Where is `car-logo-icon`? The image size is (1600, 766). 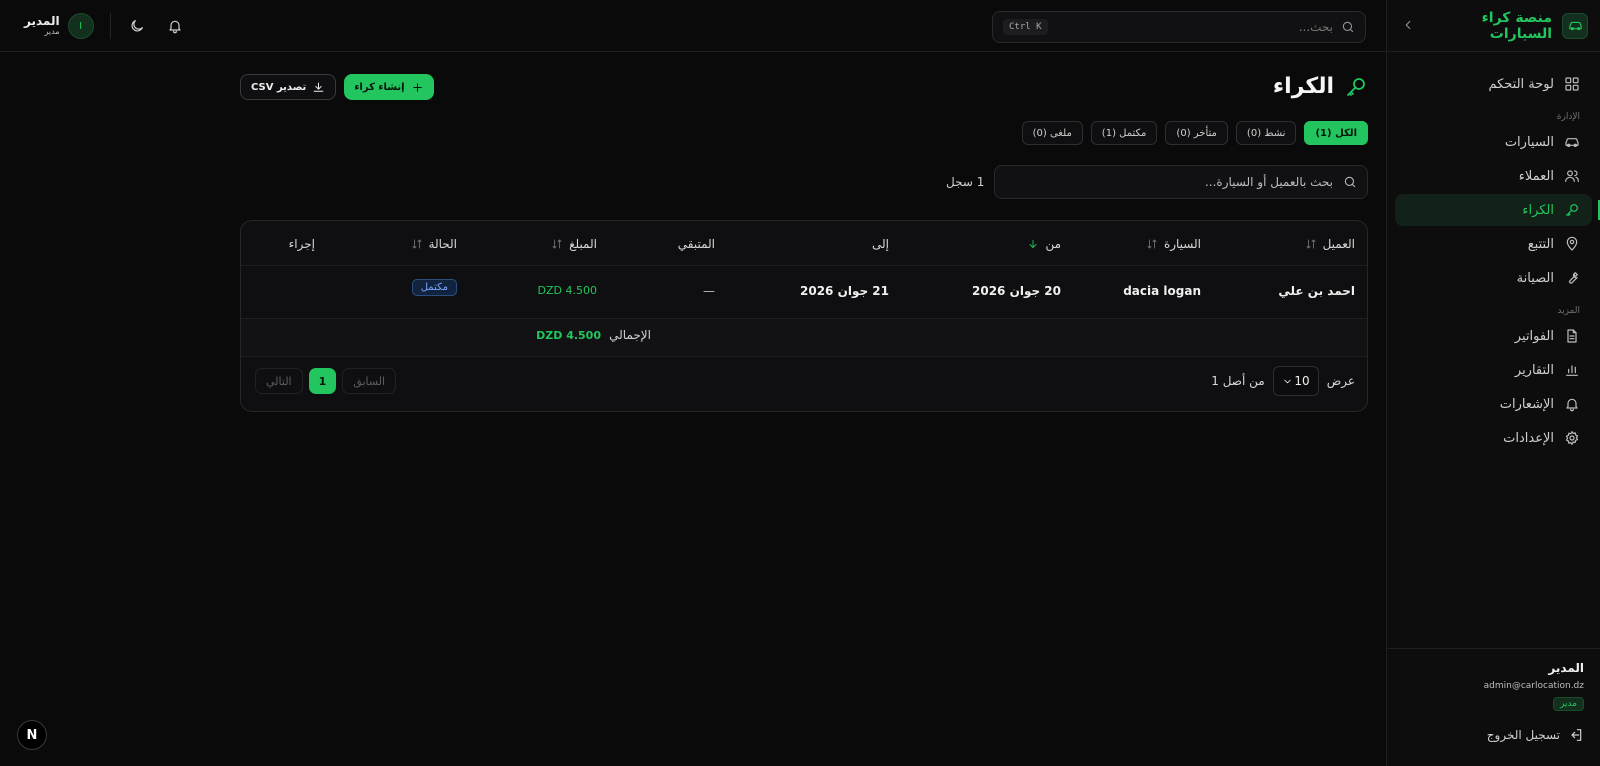
car-logo-icon is located at coordinates (1575, 25).